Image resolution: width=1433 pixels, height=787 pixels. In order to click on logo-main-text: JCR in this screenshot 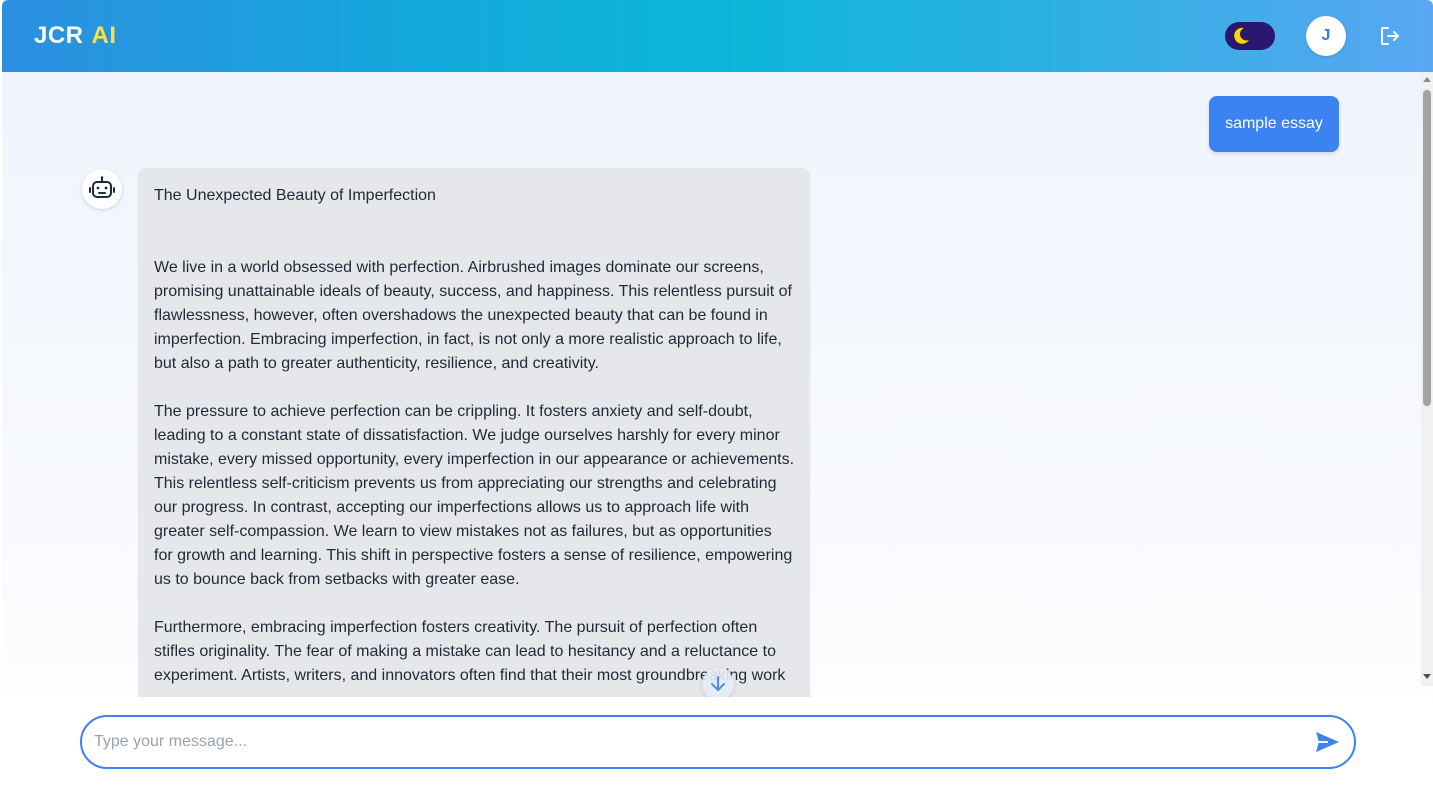, I will do `click(59, 35)`.